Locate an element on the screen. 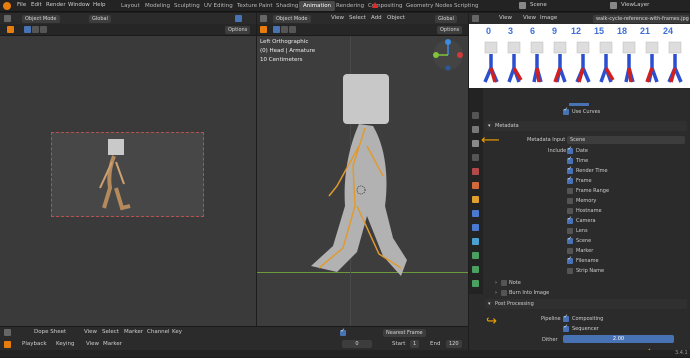  burn-checkbox is located at coordinates (504, 293).